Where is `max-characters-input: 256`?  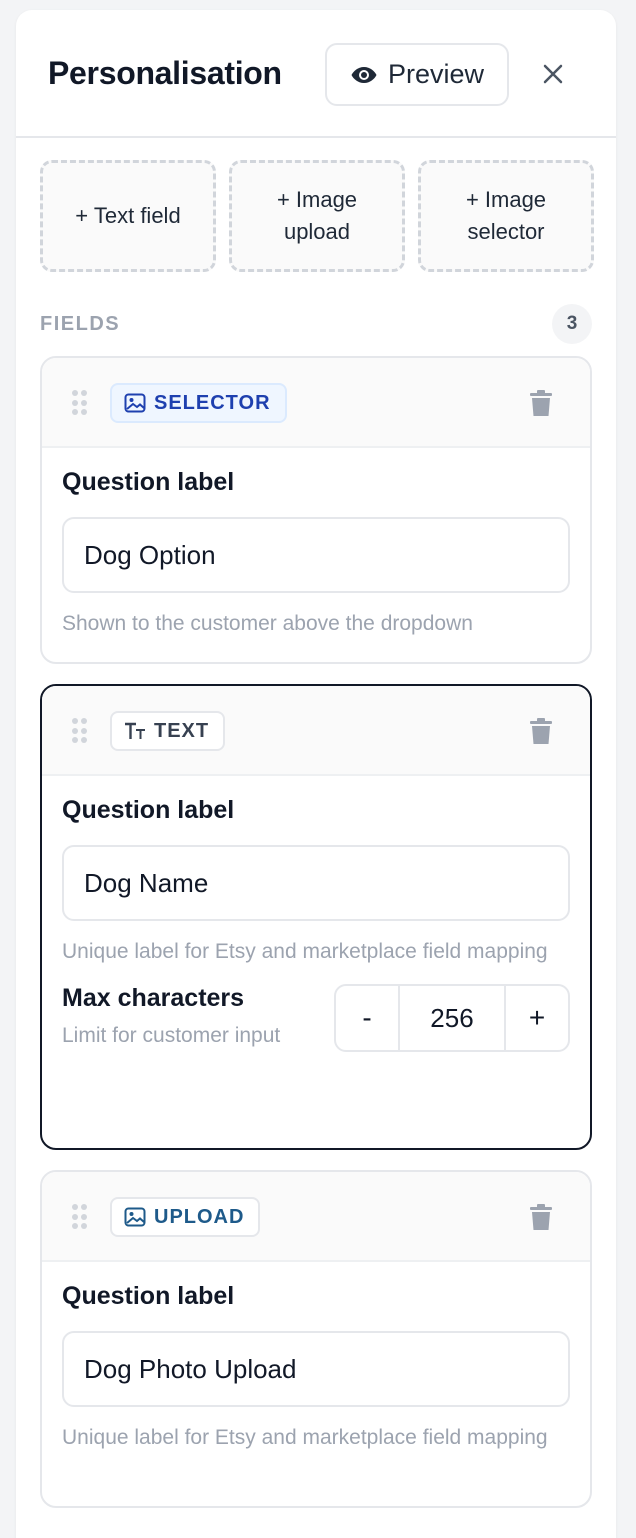
max-characters-input: 256 is located at coordinates (452, 1018).